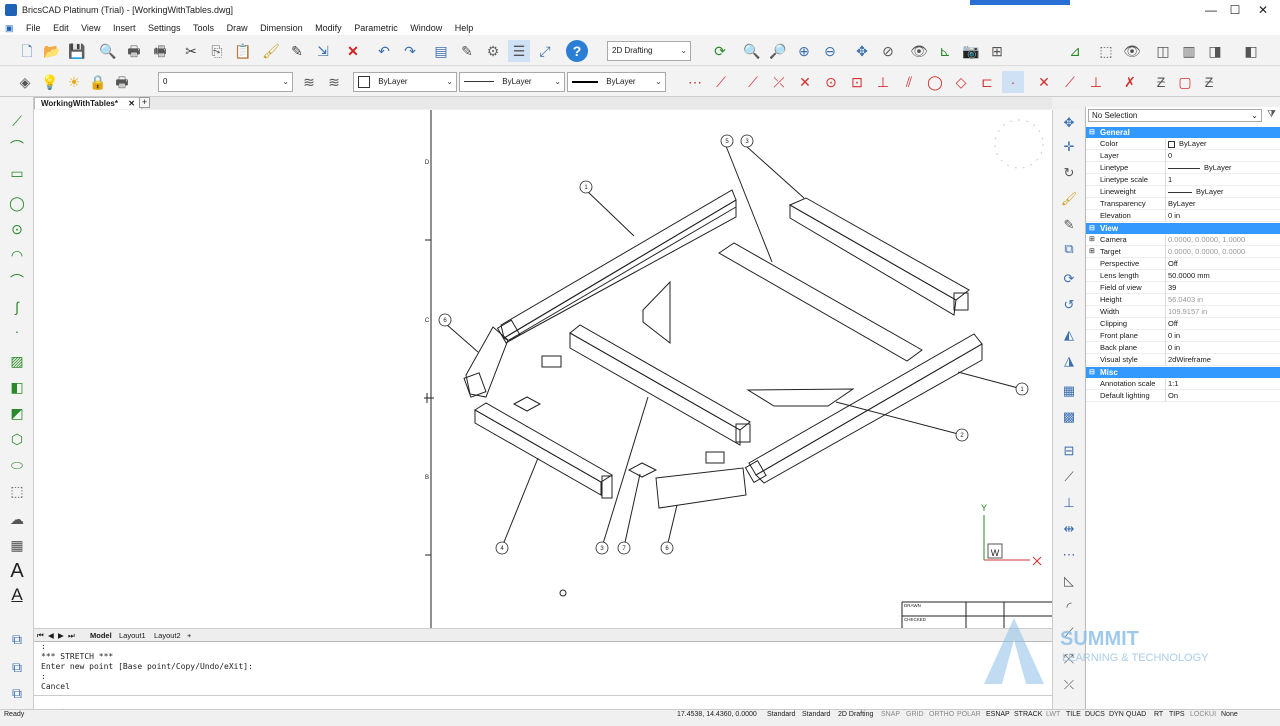  What do you see at coordinates (1106, 51) in the screenshot?
I see `box-3d-icon: ⬚` at bounding box center [1106, 51].